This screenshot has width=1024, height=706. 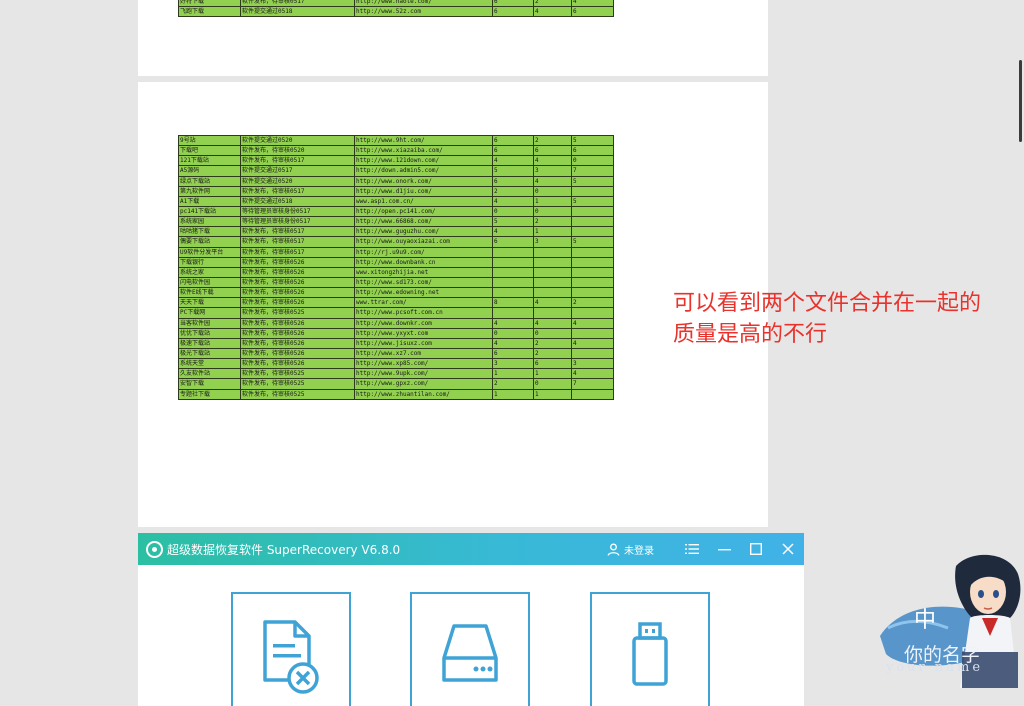 What do you see at coordinates (396, 12) in the screenshot?
I see `table-row: 飞跑下载 软件提交通过0518 http://www.52z.com 6 4 6` at bounding box center [396, 12].